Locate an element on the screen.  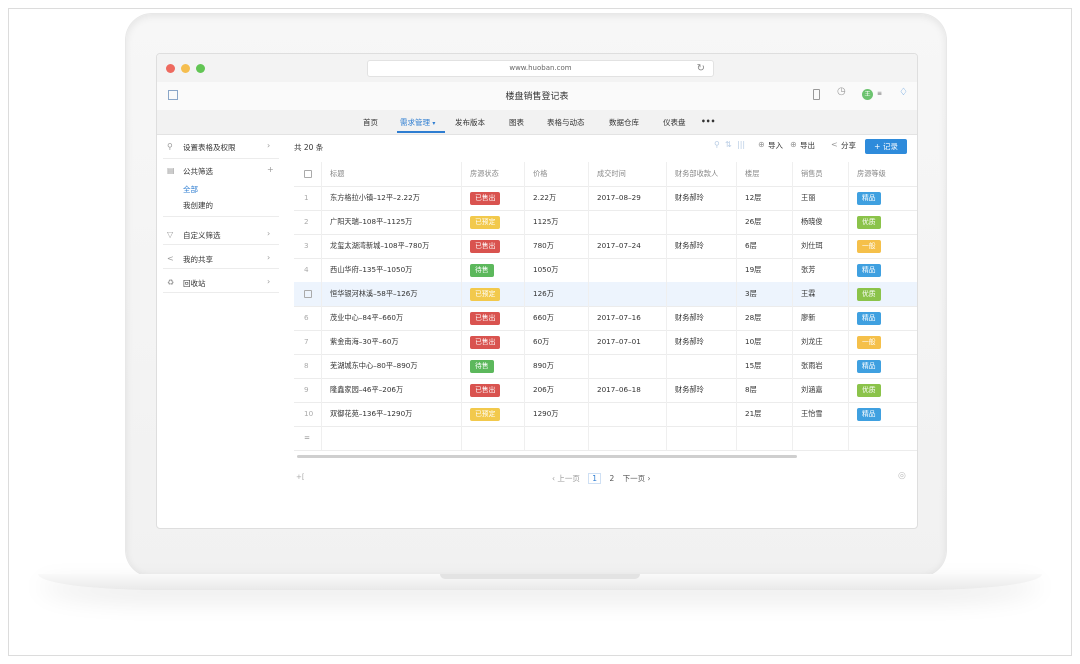
row-checkbox is located at coordinates (308, 294).